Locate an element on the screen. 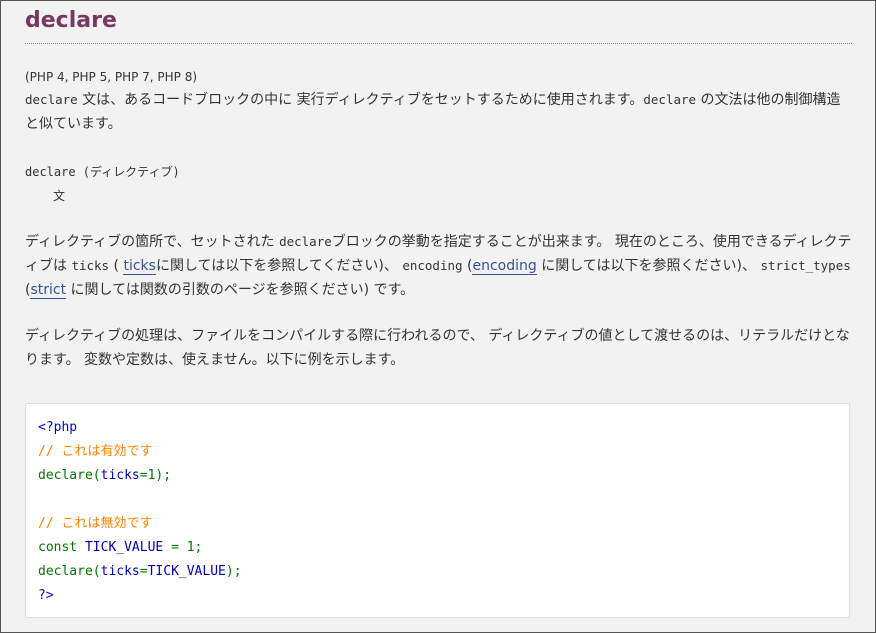  text: に関しては以下を参照ください)、 is located at coordinates (648, 266).